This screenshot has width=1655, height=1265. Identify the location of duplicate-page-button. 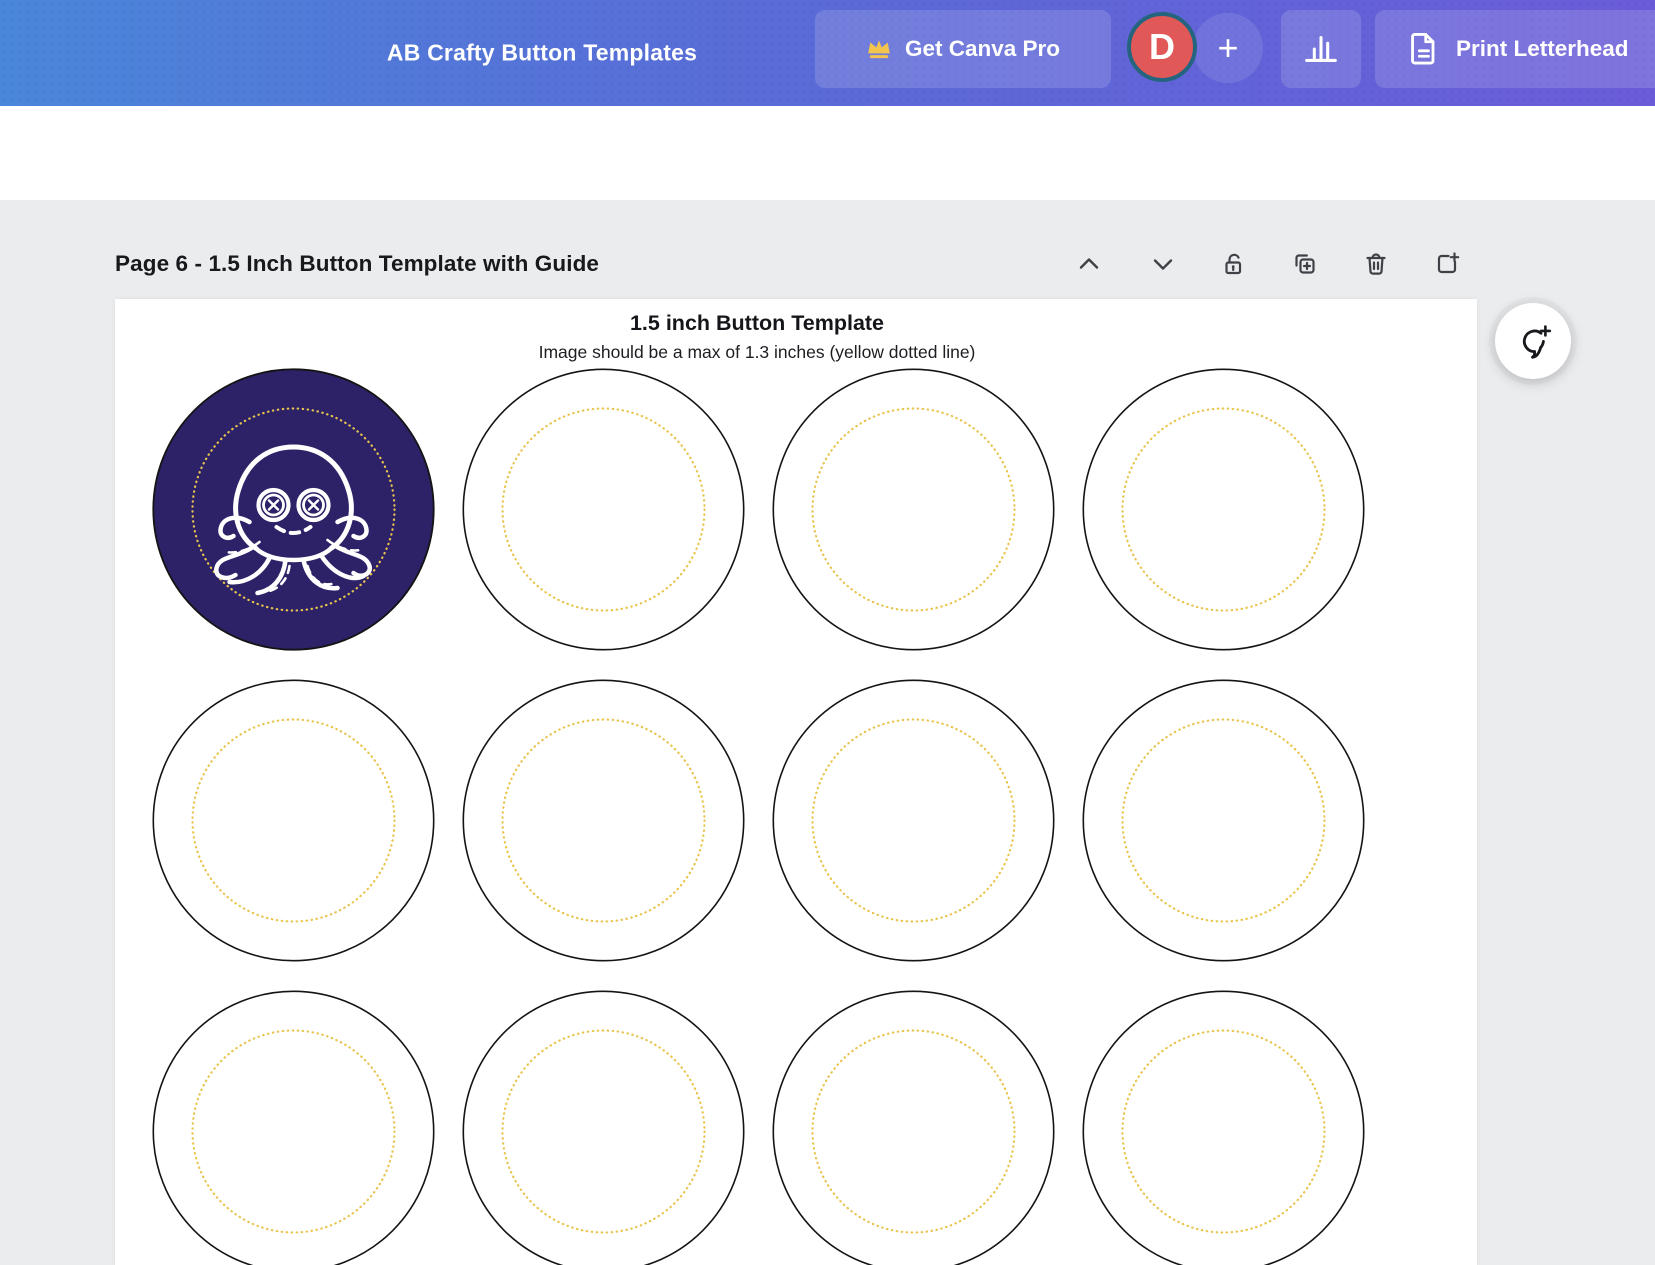
(1305, 264).